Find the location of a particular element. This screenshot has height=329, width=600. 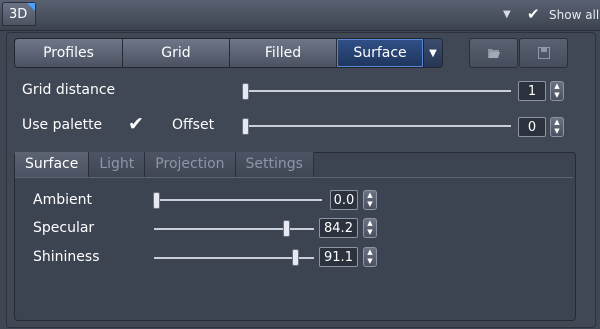

specular-slider-thumb is located at coordinates (286, 228).